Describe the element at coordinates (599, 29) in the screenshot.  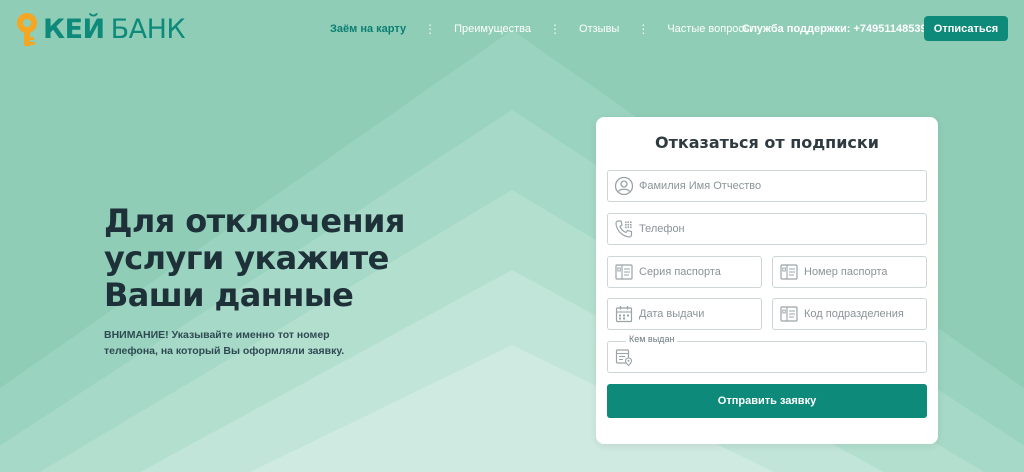
I see `nav-item-reviews: Отзывы` at that location.